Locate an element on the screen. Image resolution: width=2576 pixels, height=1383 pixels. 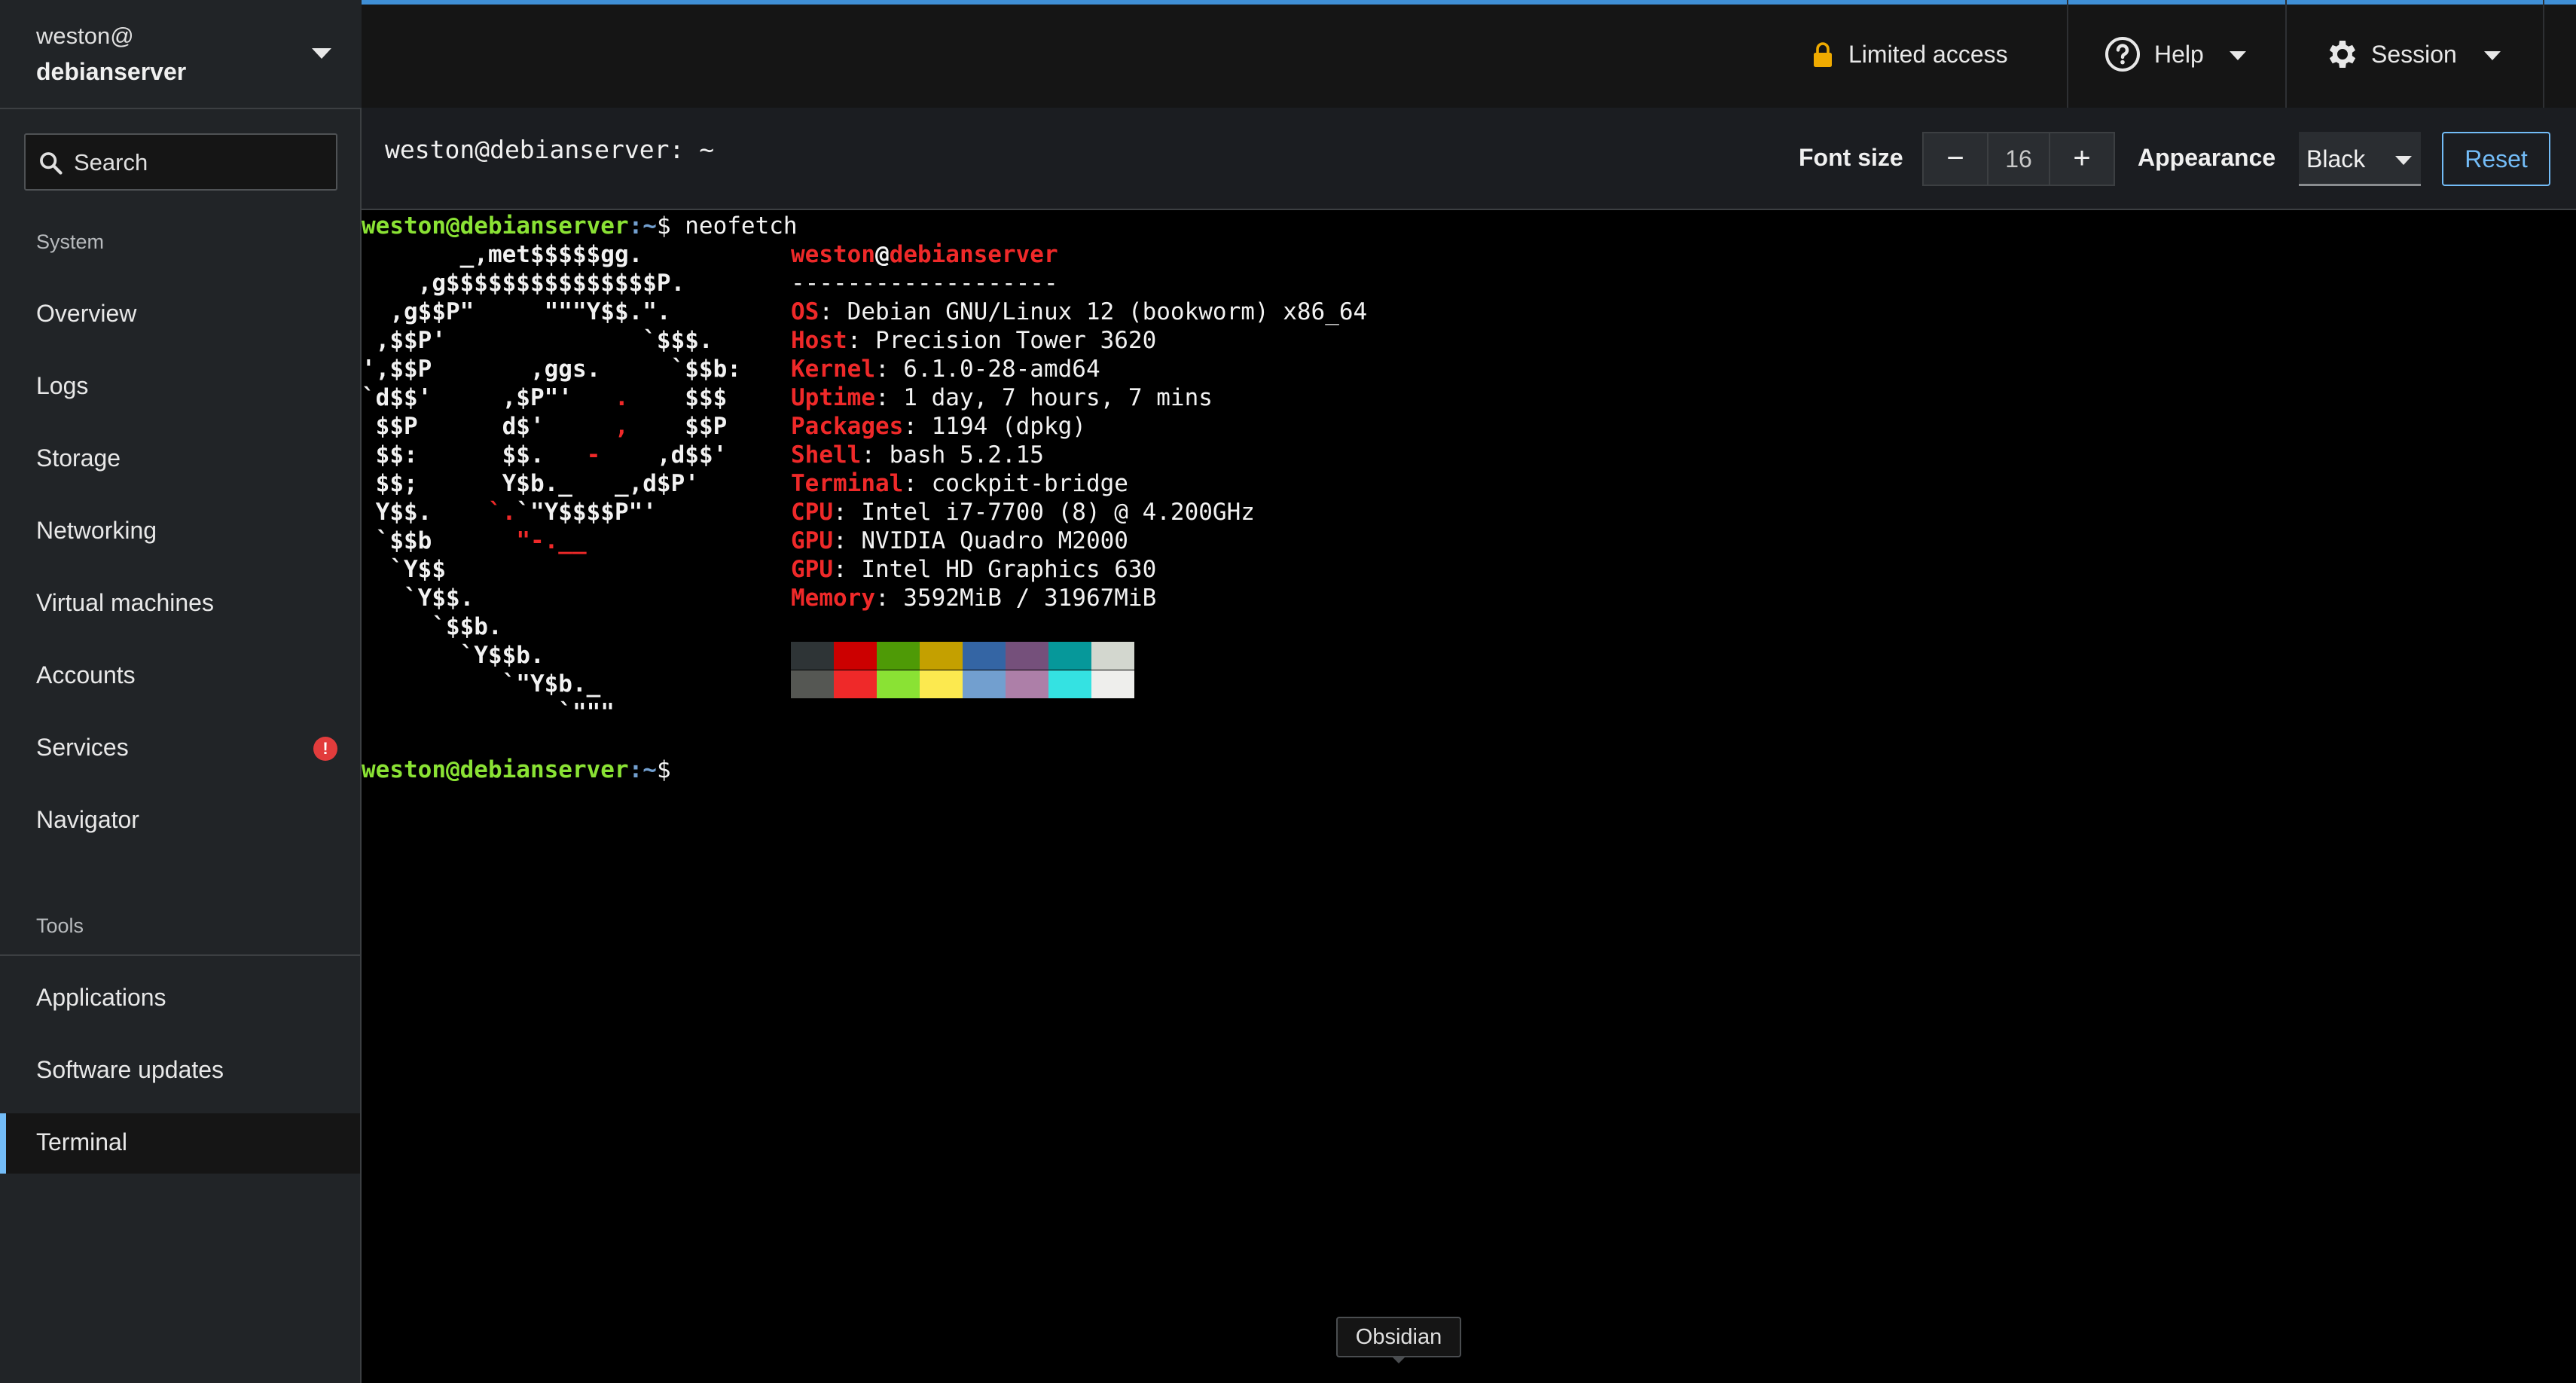
info-line: Uptime: 1 day, 7 hours, 7 mins is located at coordinates (1002, 397).